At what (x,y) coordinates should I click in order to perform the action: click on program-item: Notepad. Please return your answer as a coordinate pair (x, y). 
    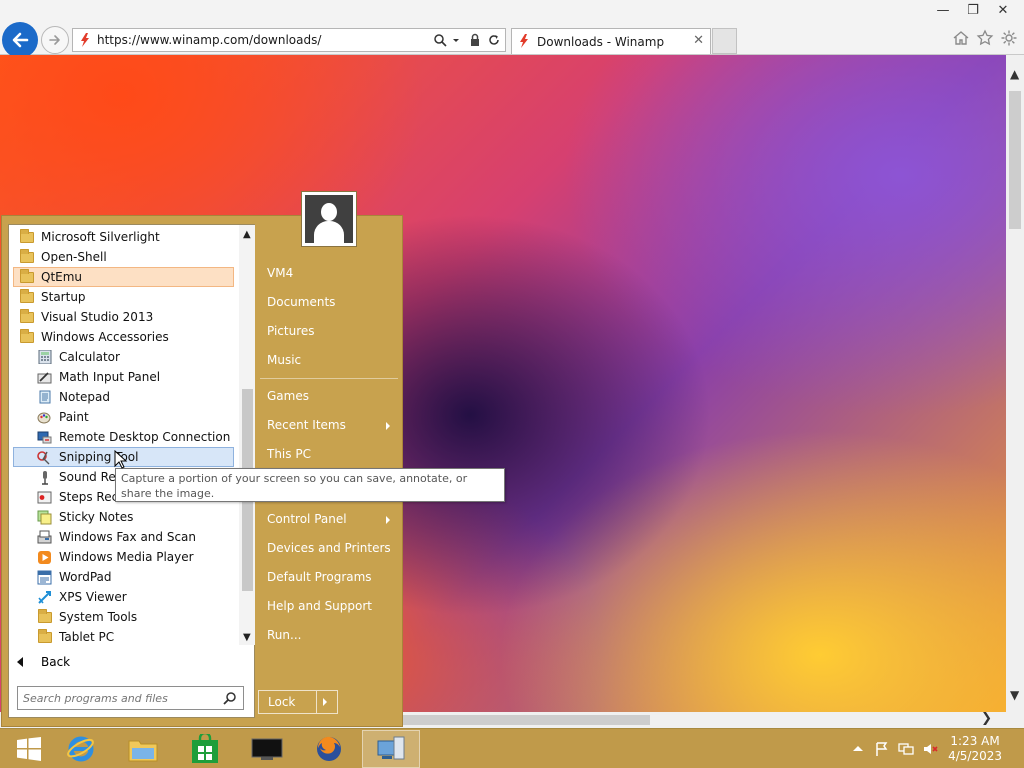
    Looking at the image, I should click on (124, 397).